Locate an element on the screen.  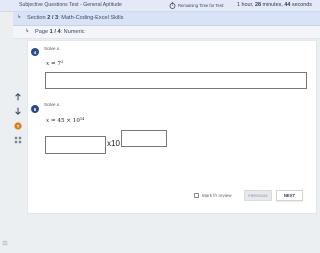
grid-icon is located at coordinates (17, 139).